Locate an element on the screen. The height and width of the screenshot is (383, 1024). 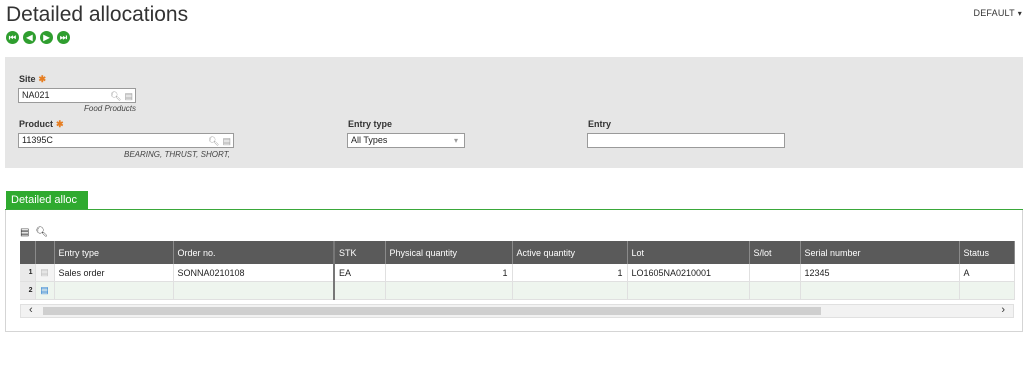
cell-stk is located at coordinates (360, 290).